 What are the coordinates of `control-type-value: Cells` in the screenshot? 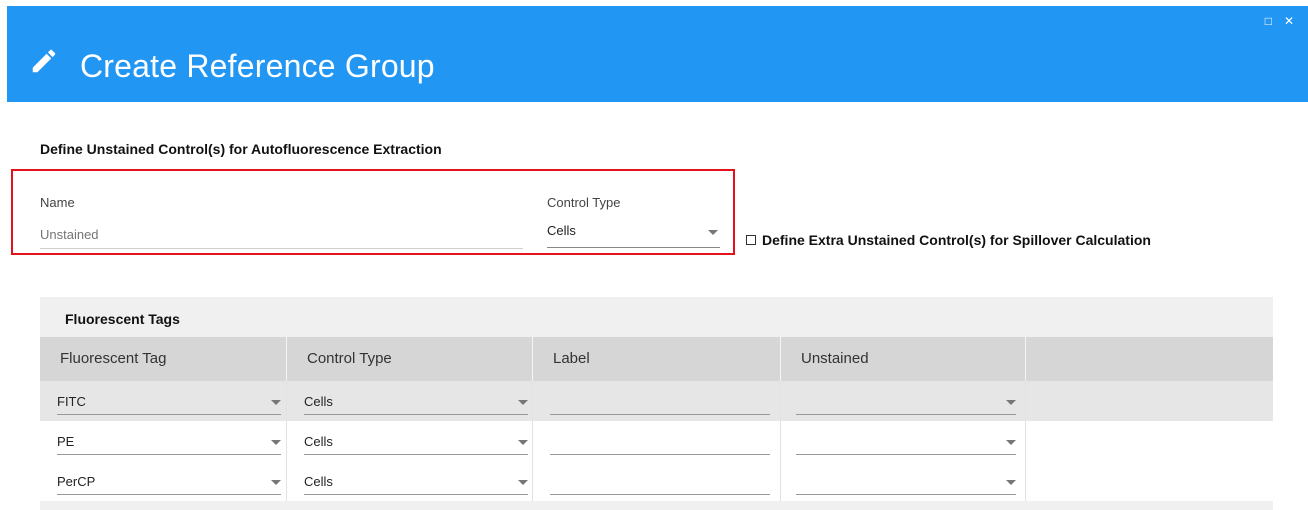 It's located at (561, 230).